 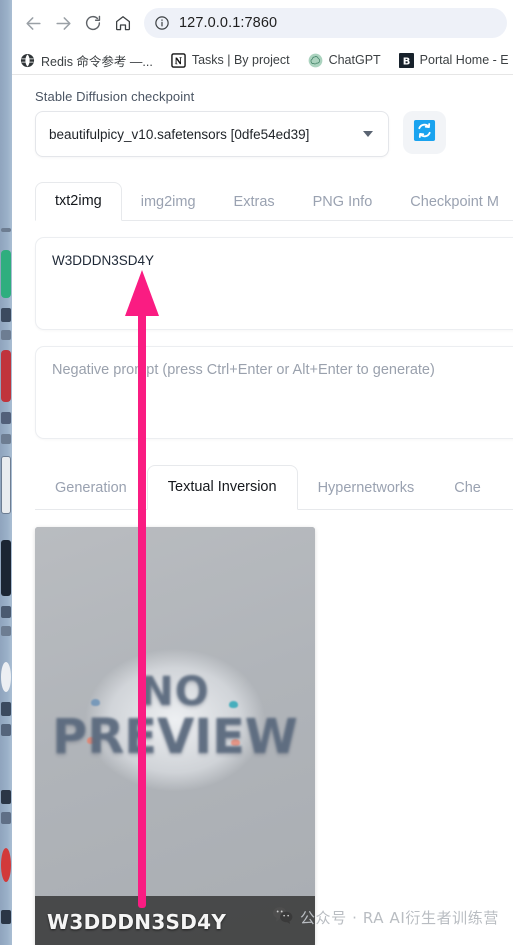 I want to click on bookmark-chatgpt: ChatGPT, so click(x=344, y=60).